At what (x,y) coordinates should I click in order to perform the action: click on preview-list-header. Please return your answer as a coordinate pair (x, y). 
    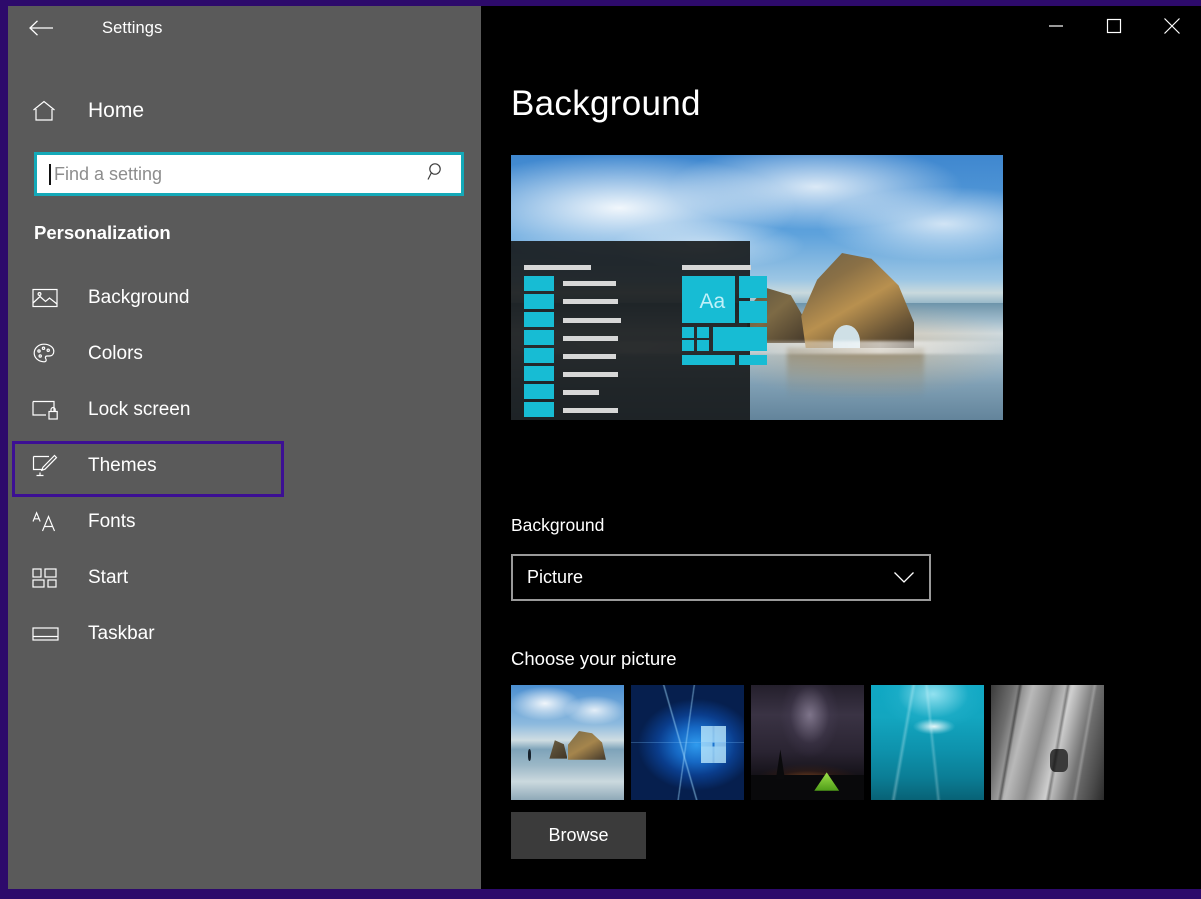
    Looking at the image, I should click on (557, 268).